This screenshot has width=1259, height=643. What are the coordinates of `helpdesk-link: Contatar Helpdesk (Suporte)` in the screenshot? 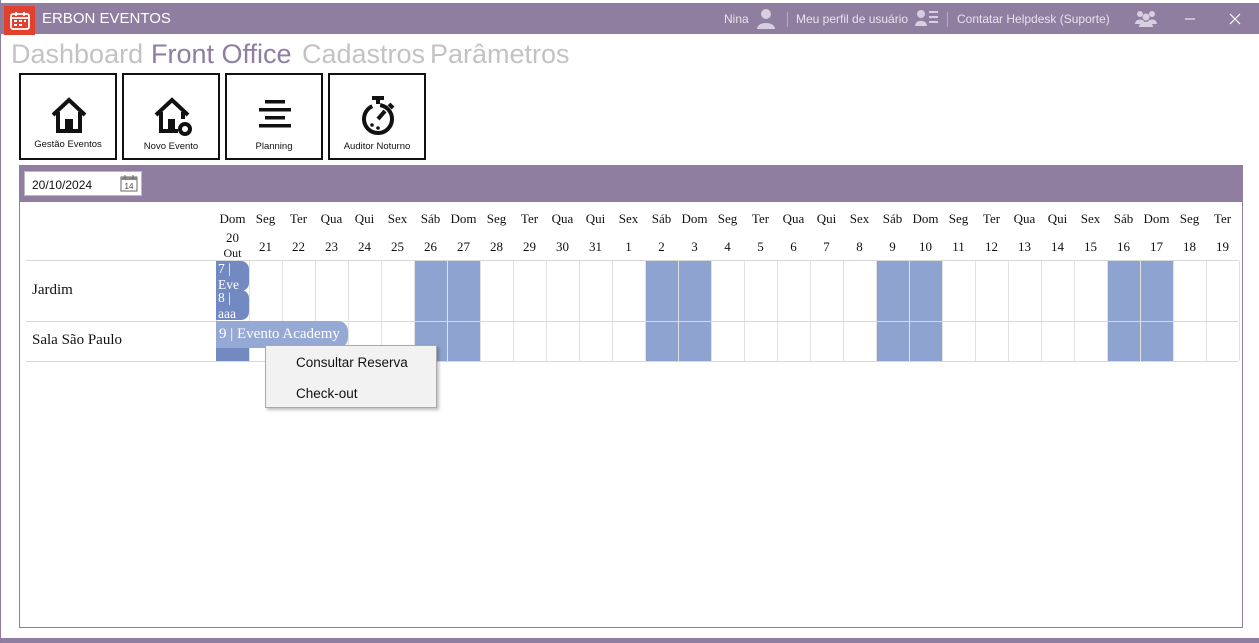 It's located at (1033, 19).